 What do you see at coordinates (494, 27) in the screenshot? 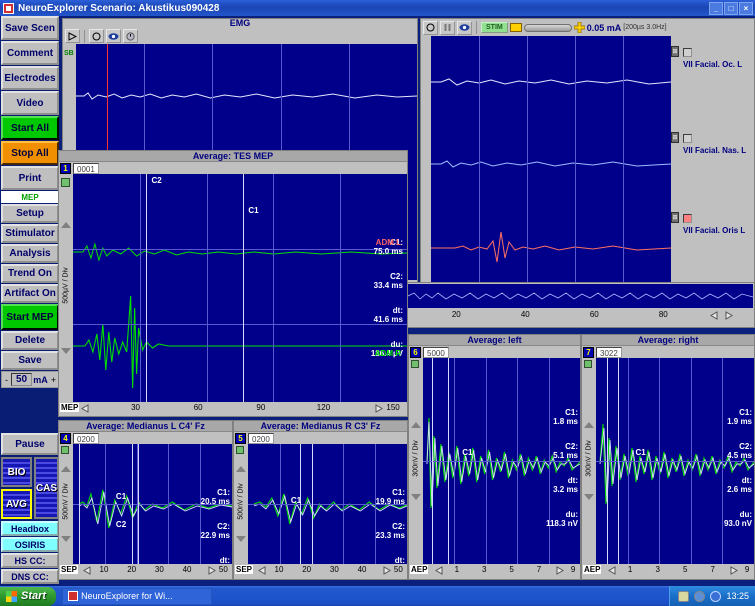
I see `stim-button: STIM` at bounding box center [494, 27].